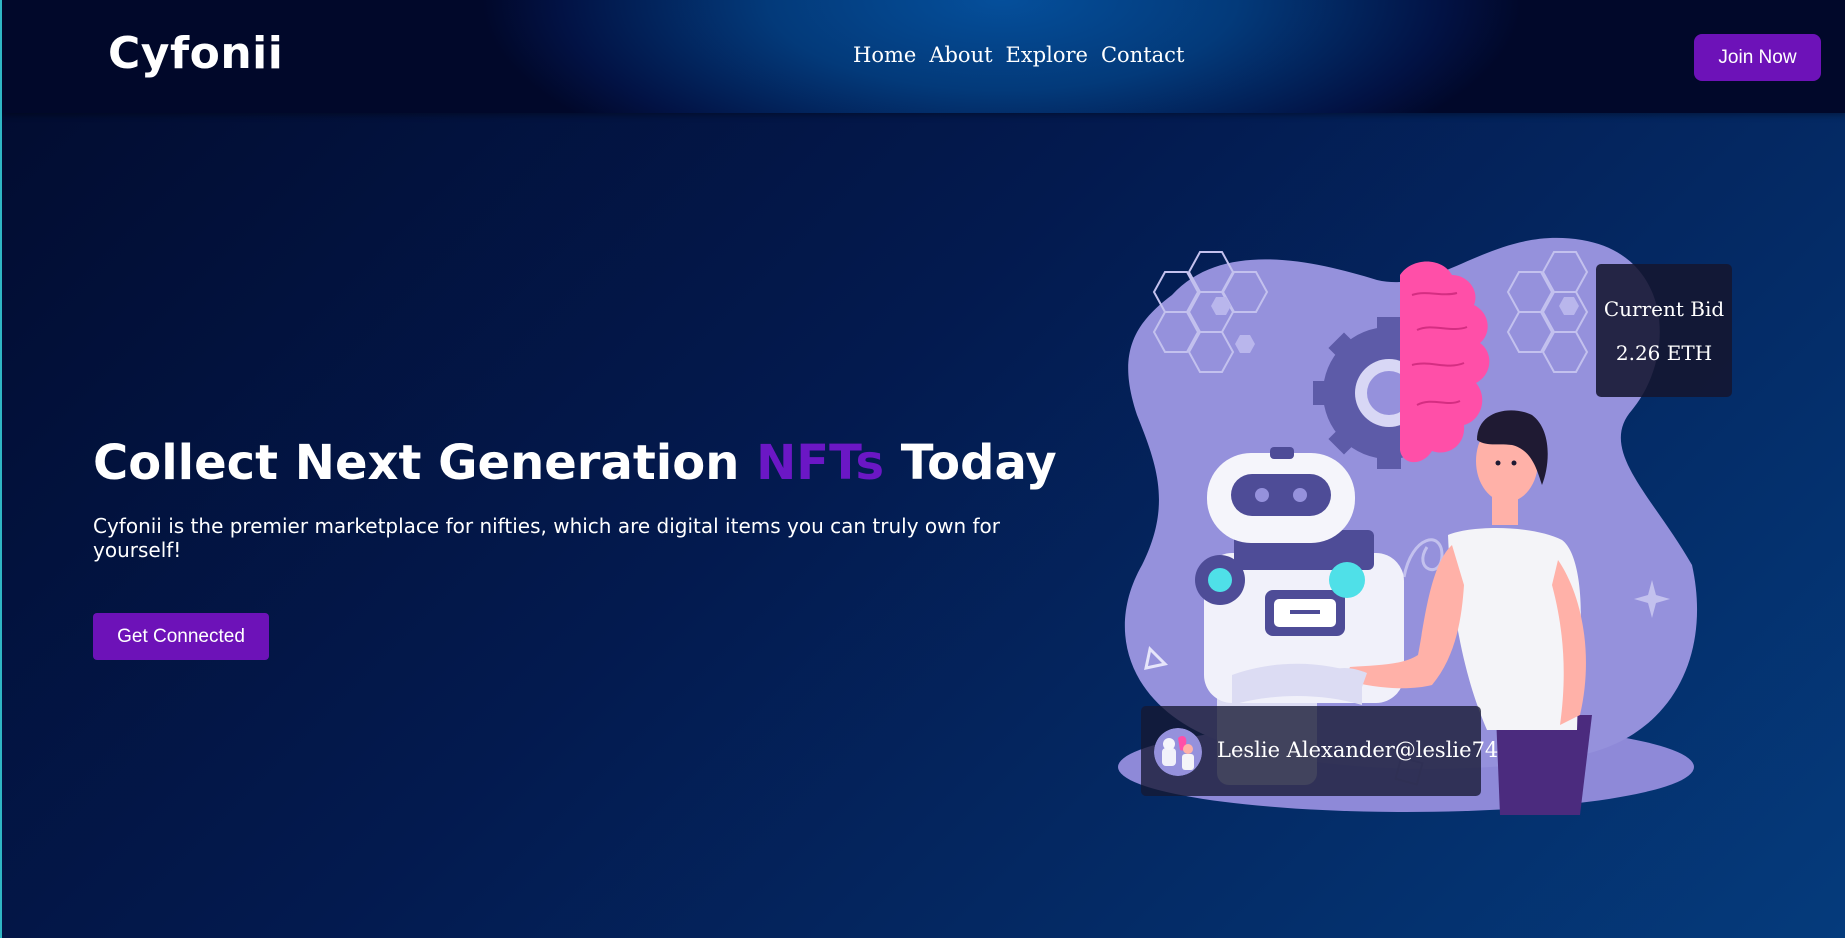 The height and width of the screenshot is (938, 1845). I want to click on creator-name: Leslie Alexander@leslie74, so click(1358, 750).